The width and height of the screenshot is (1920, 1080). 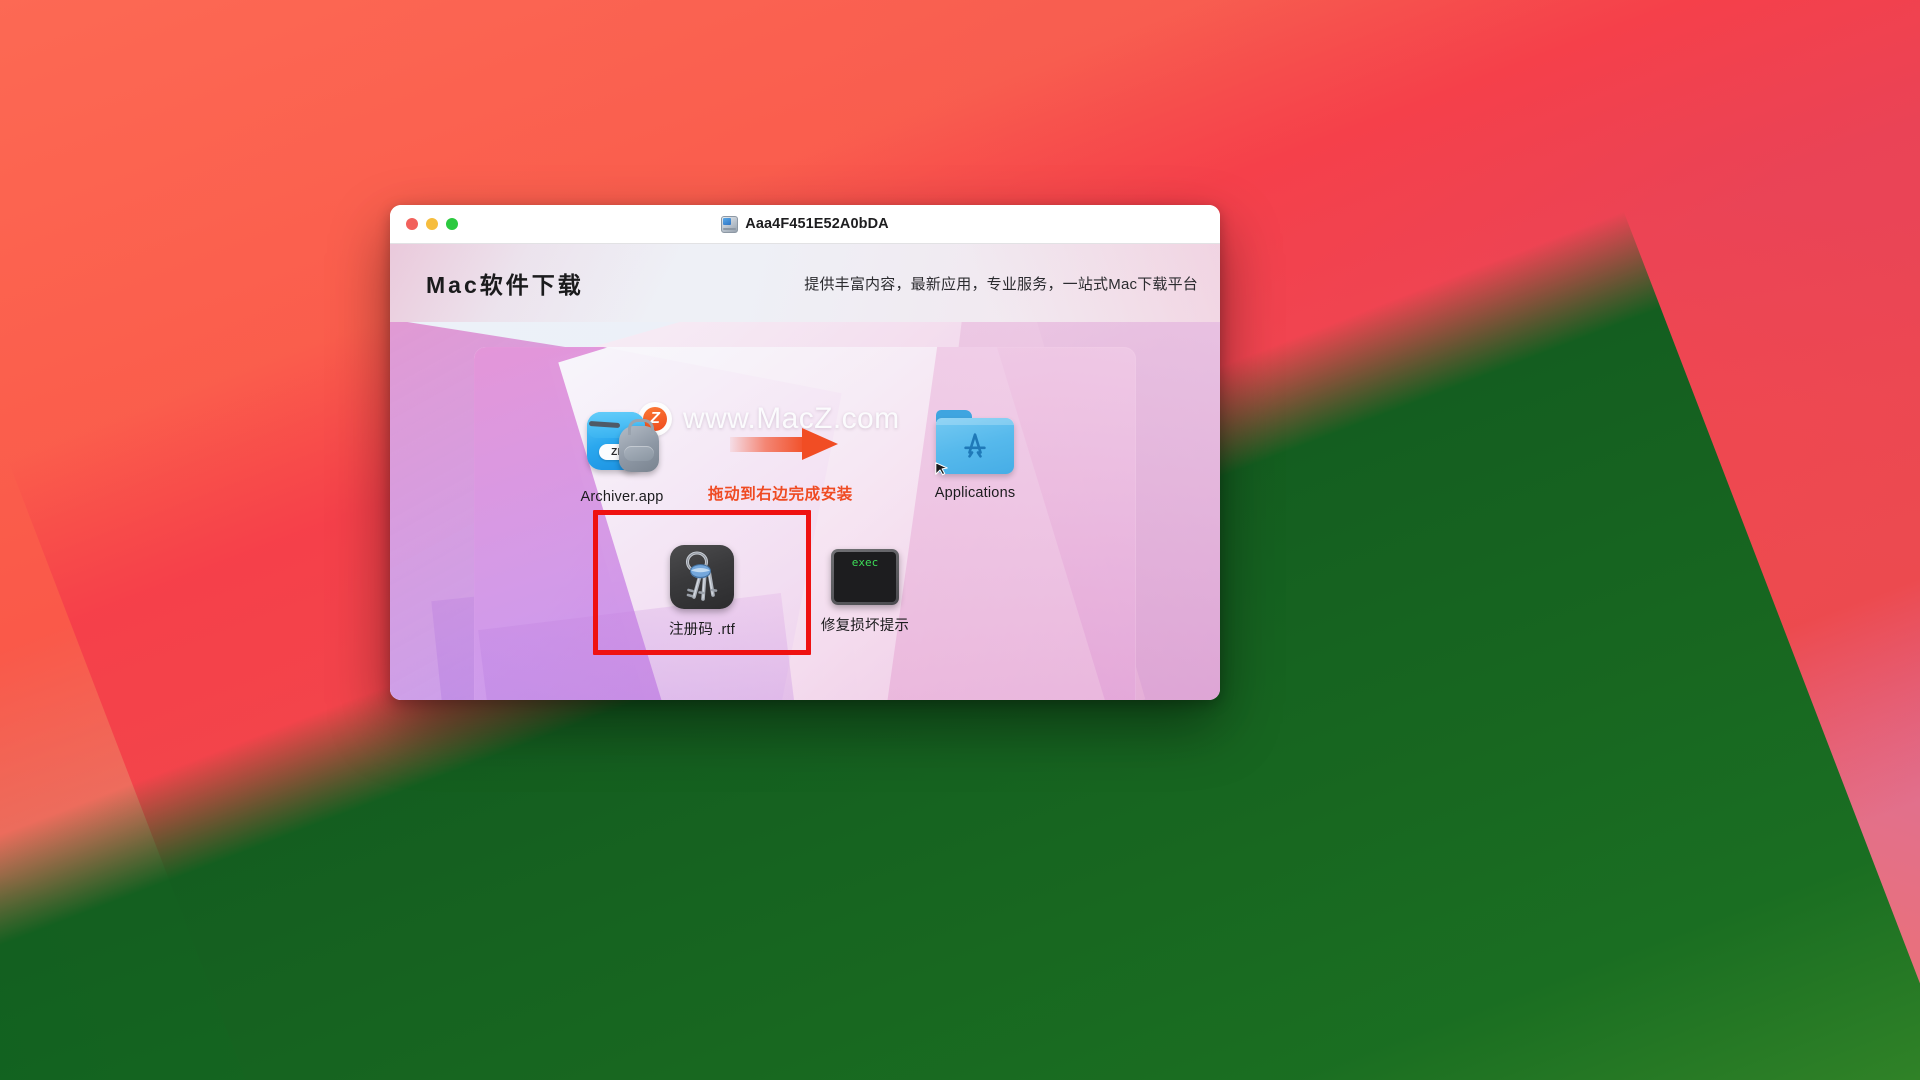 I want to click on file-item-repair-tip: exec 修复损坏提示, so click(x=865, y=590).